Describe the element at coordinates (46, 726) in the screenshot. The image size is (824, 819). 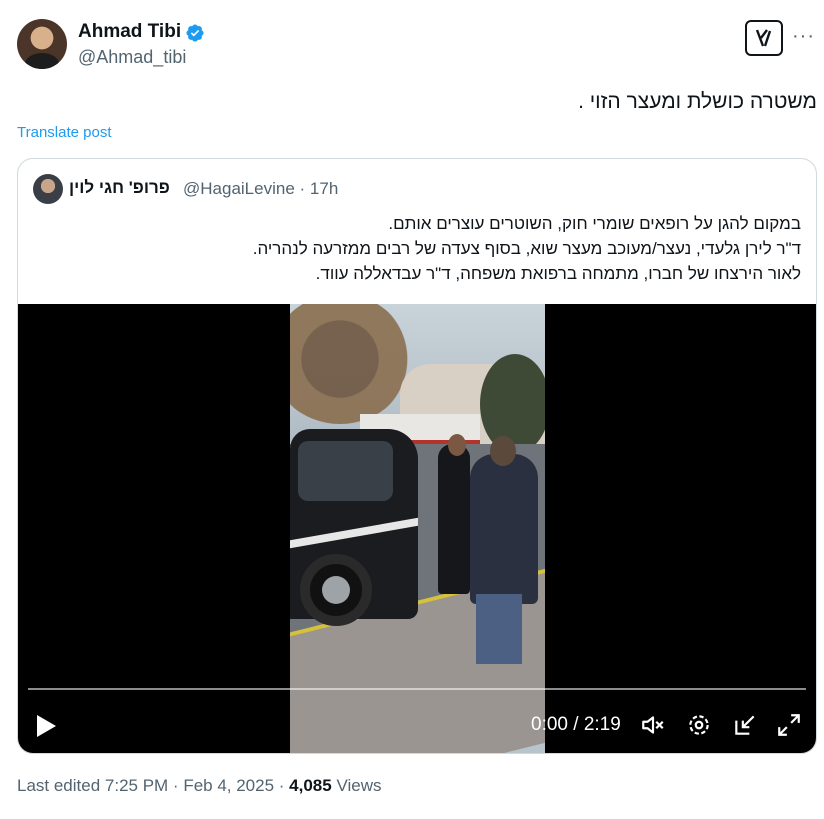
I see `play-icon` at that location.